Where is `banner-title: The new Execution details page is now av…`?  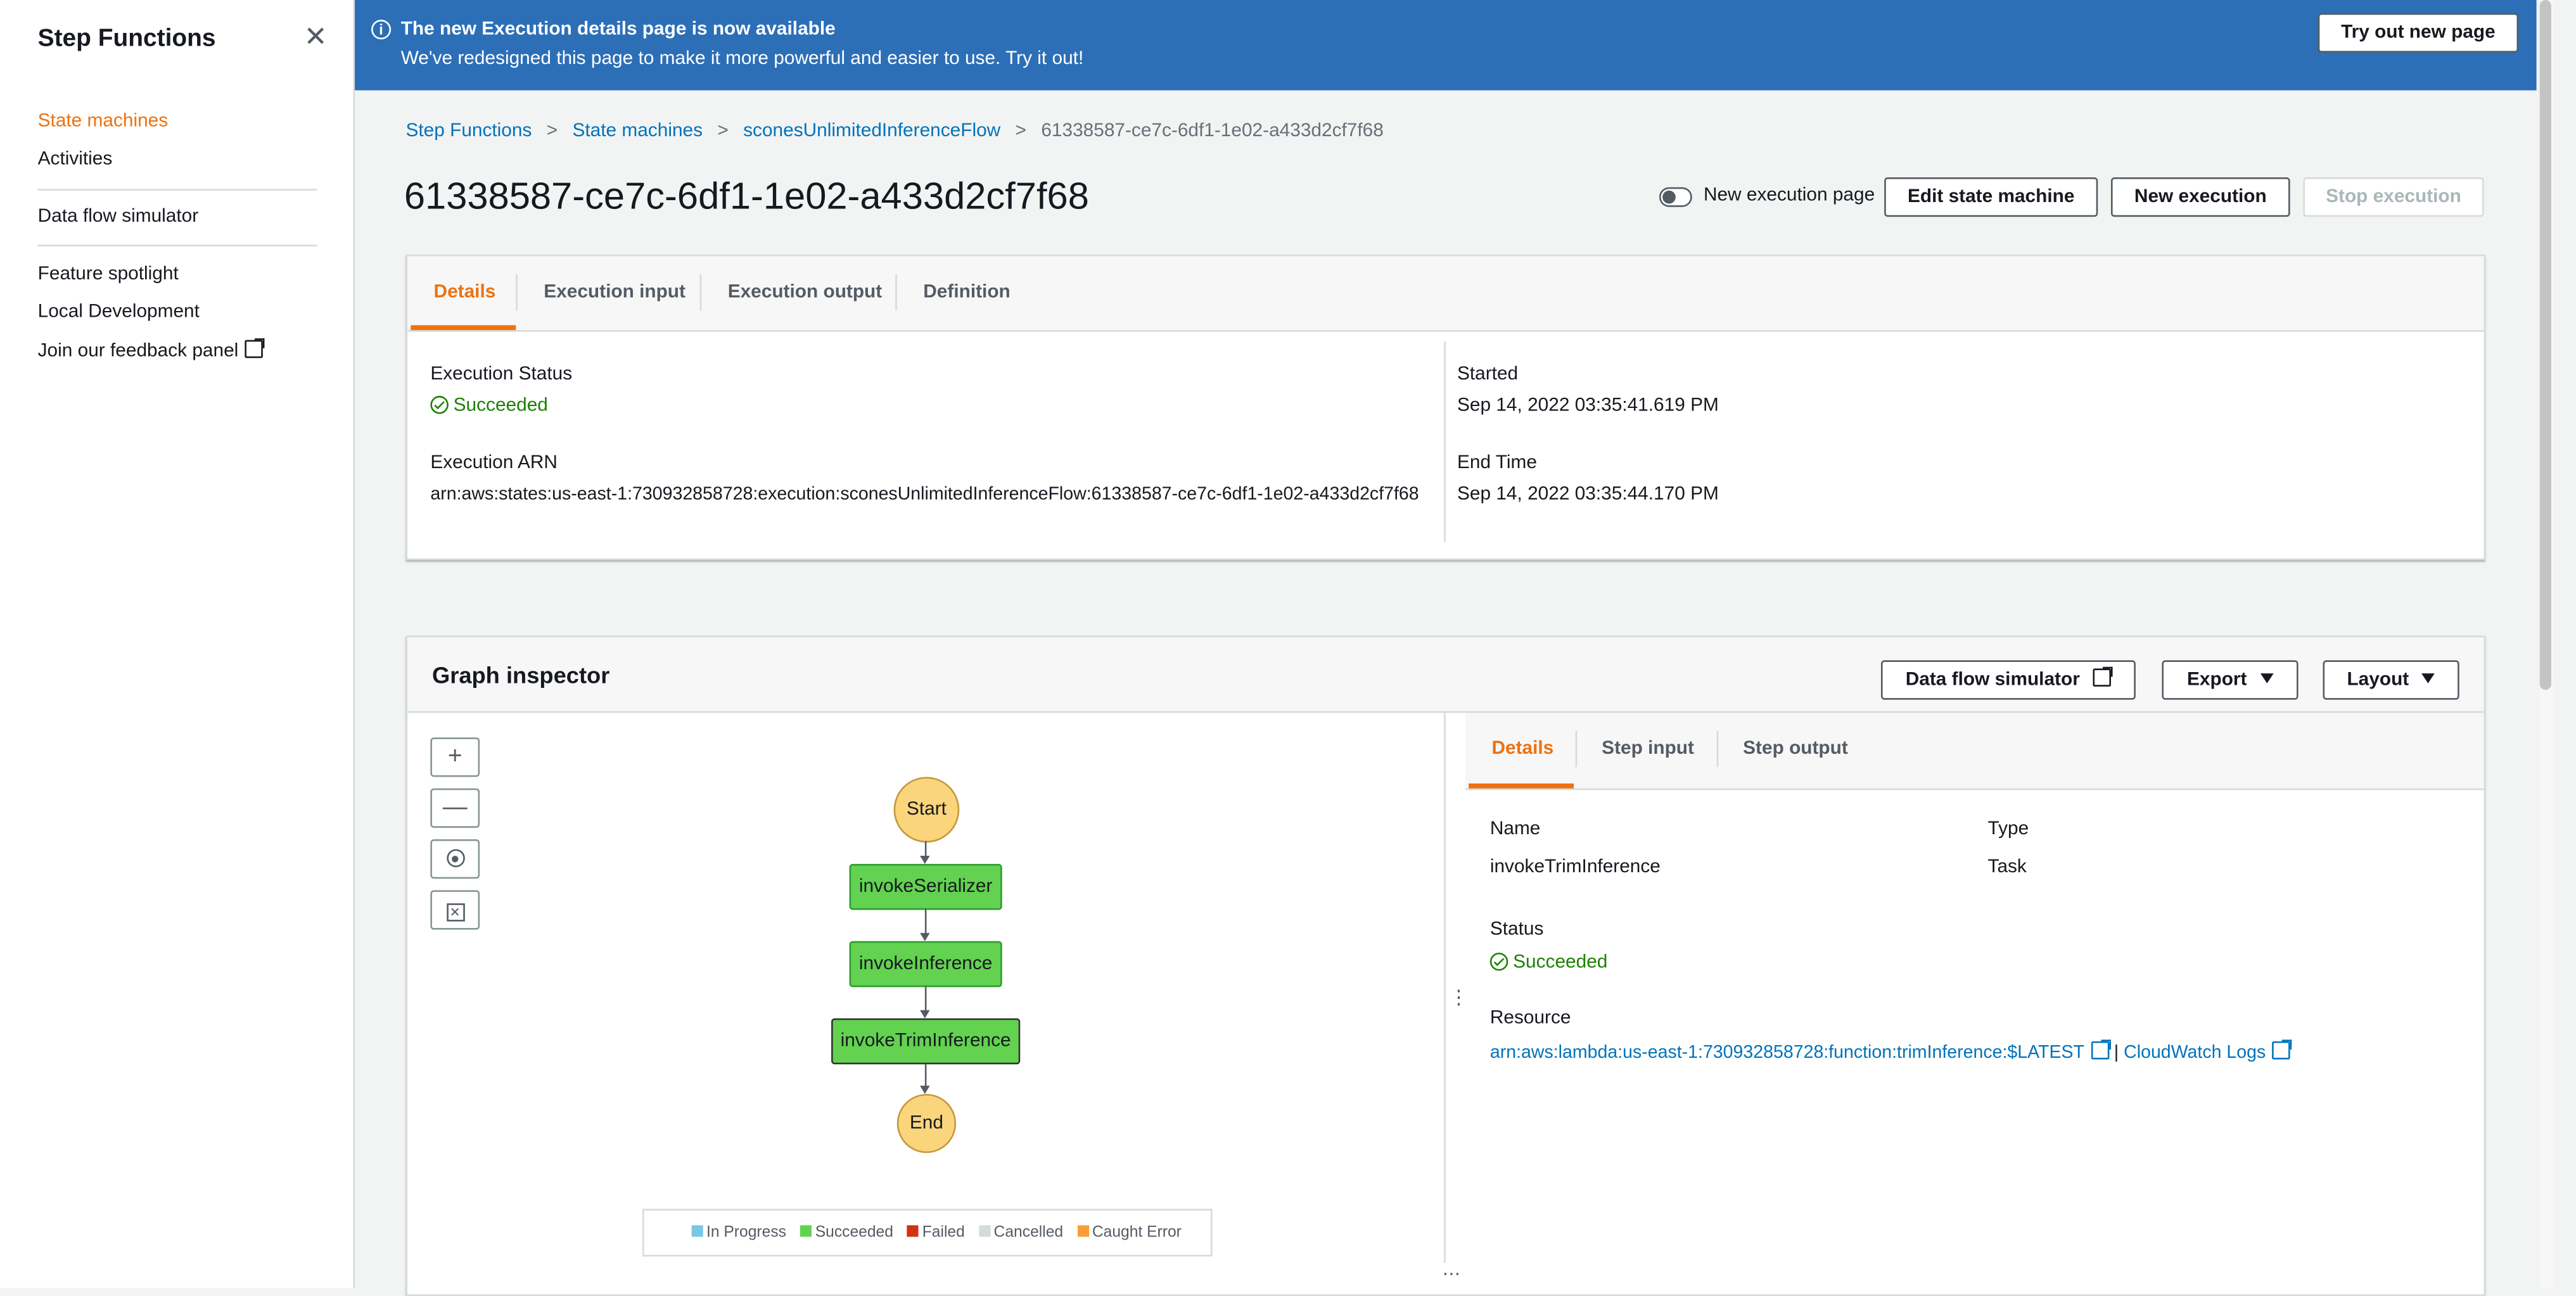 banner-title: The new Execution details page is now av… is located at coordinates (618, 30).